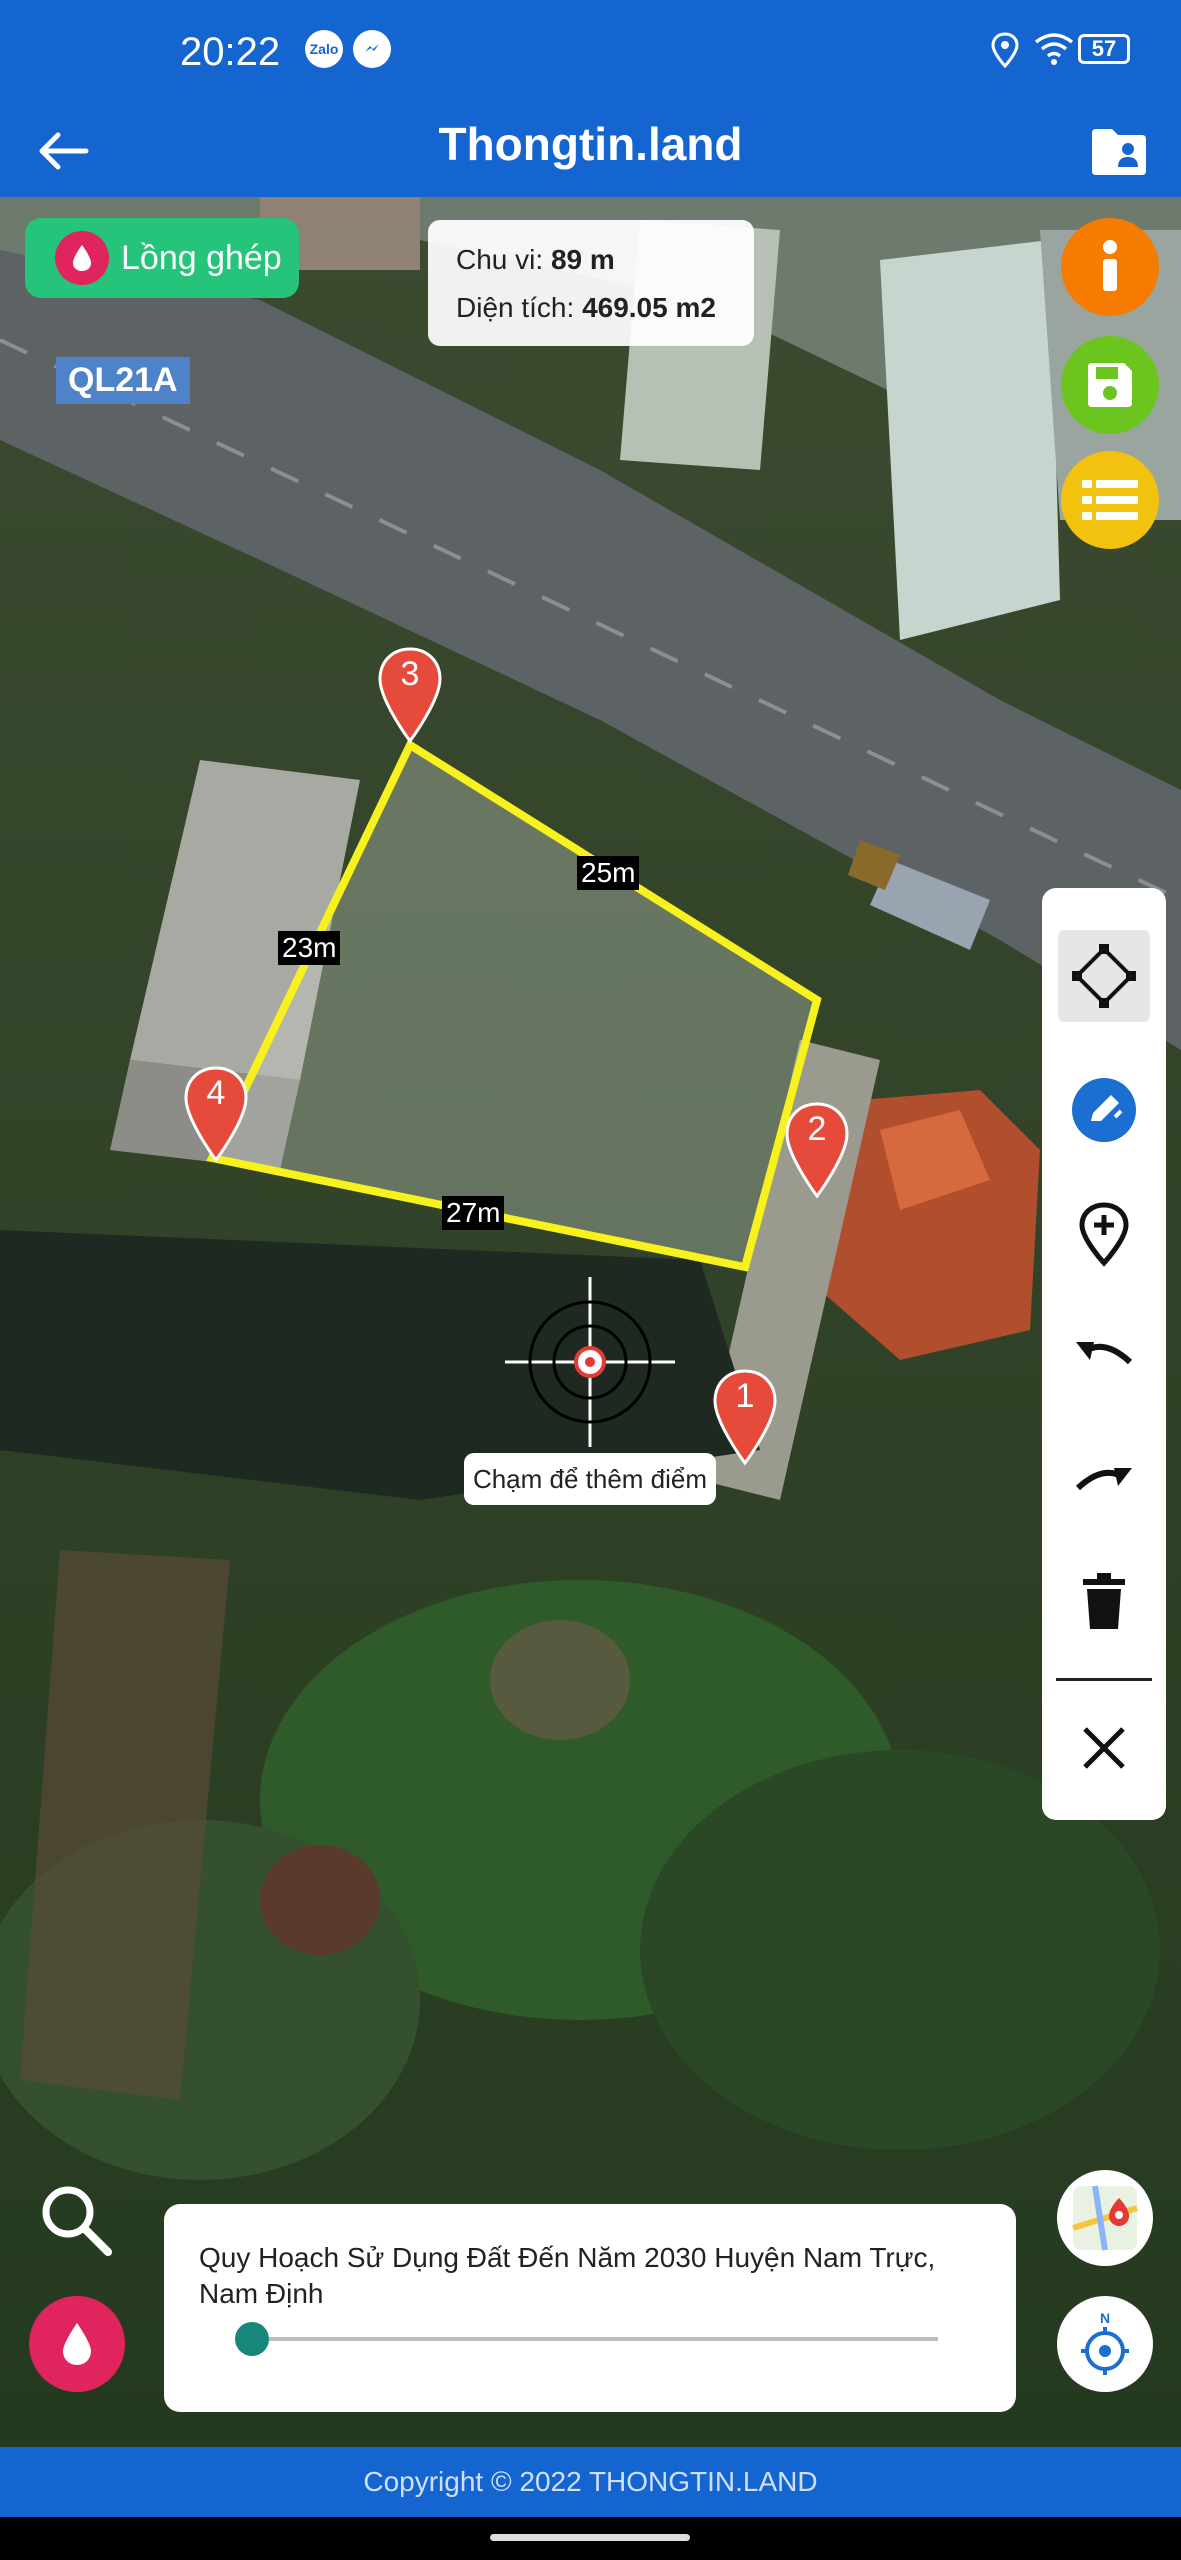  Describe the element at coordinates (590, 1362) in the screenshot. I see `crosshair-icon` at that location.